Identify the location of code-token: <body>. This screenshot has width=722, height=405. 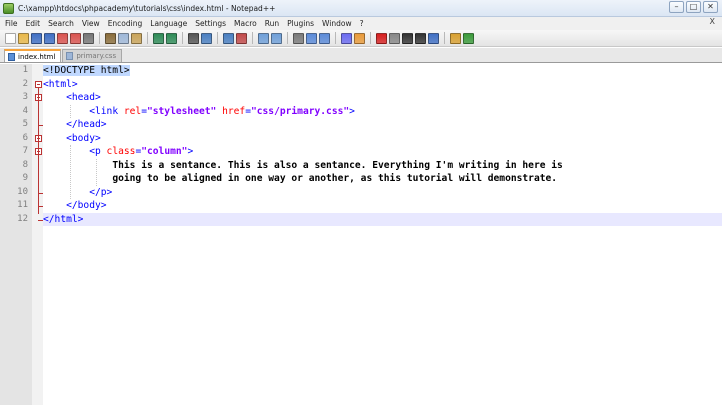
(83, 138).